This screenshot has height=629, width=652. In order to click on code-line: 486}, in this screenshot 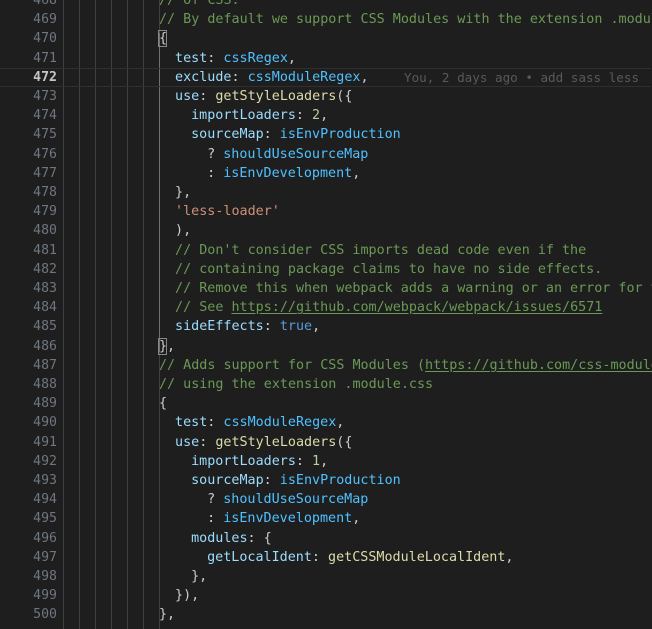, I will do `click(326, 346)`.